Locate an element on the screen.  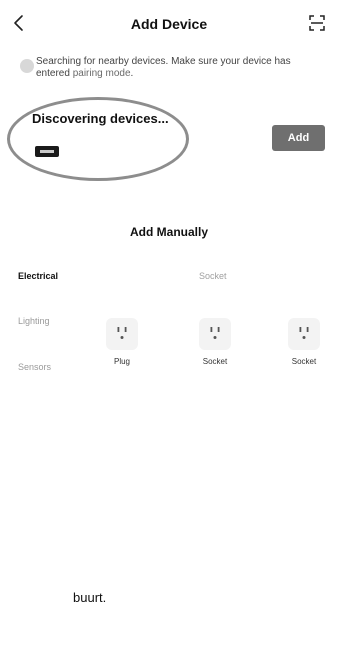
add-button: Add is located at coordinates (298, 138).